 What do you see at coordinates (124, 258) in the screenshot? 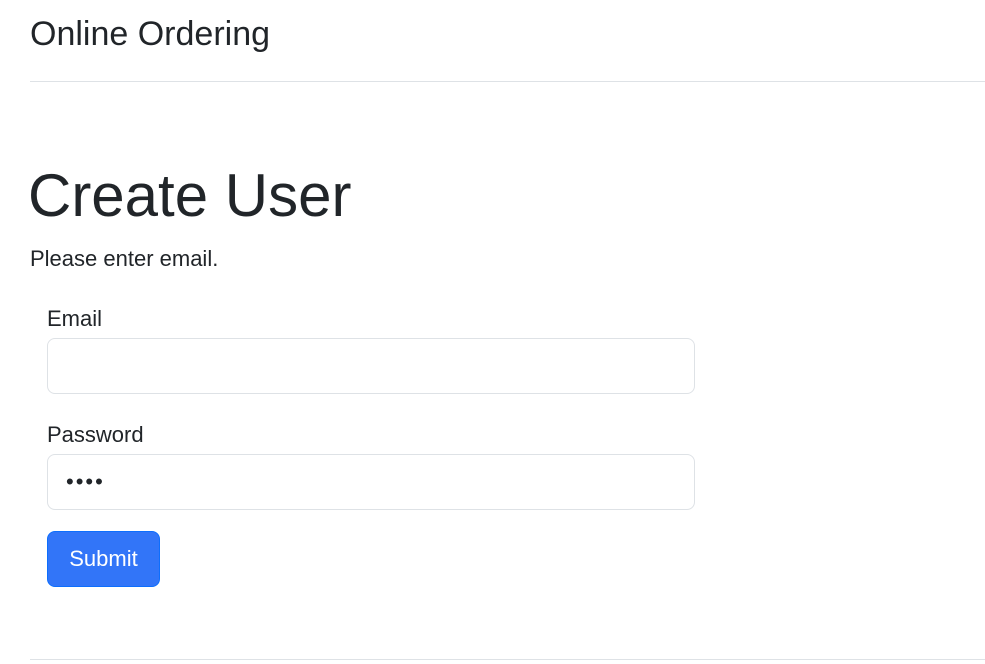
I see `instruction-message: Please enter email.` at bounding box center [124, 258].